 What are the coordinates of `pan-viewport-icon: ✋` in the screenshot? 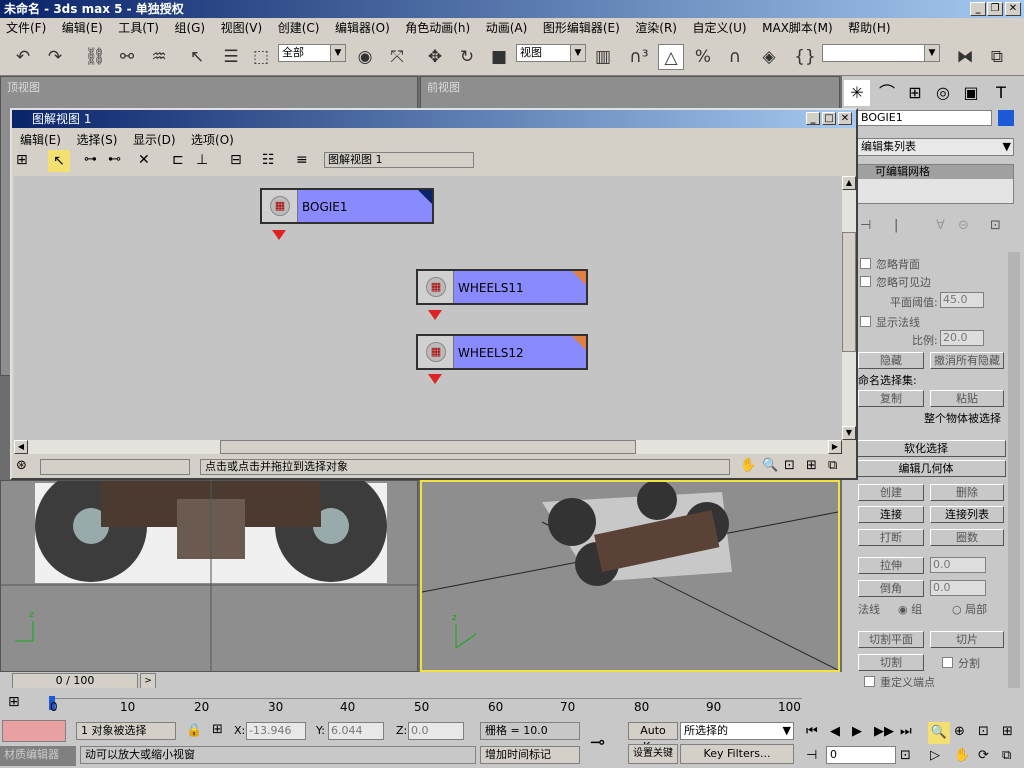 It's located at (962, 755).